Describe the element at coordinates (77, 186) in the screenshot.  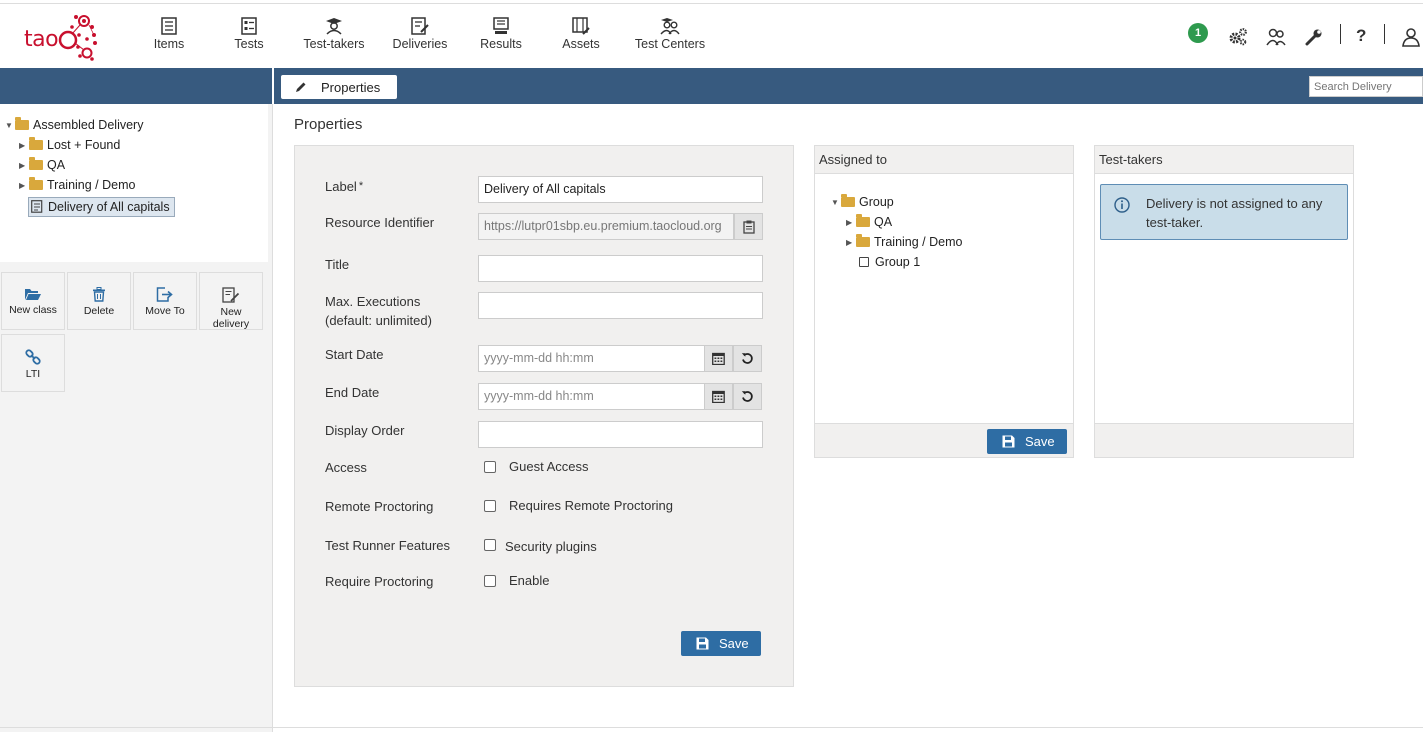
I see `tree-node-training-demo: ▶ Training / Demo` at that location.